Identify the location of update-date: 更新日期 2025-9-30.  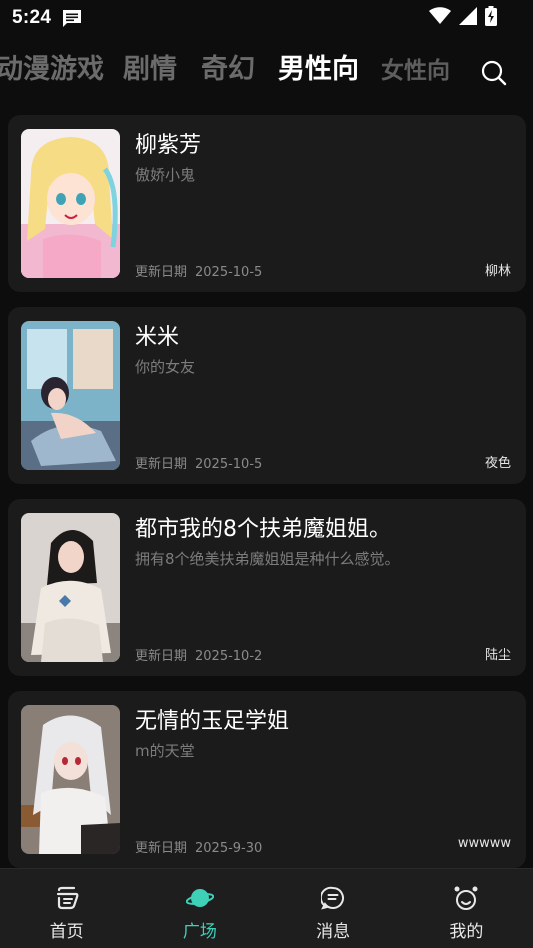
(198, 846).